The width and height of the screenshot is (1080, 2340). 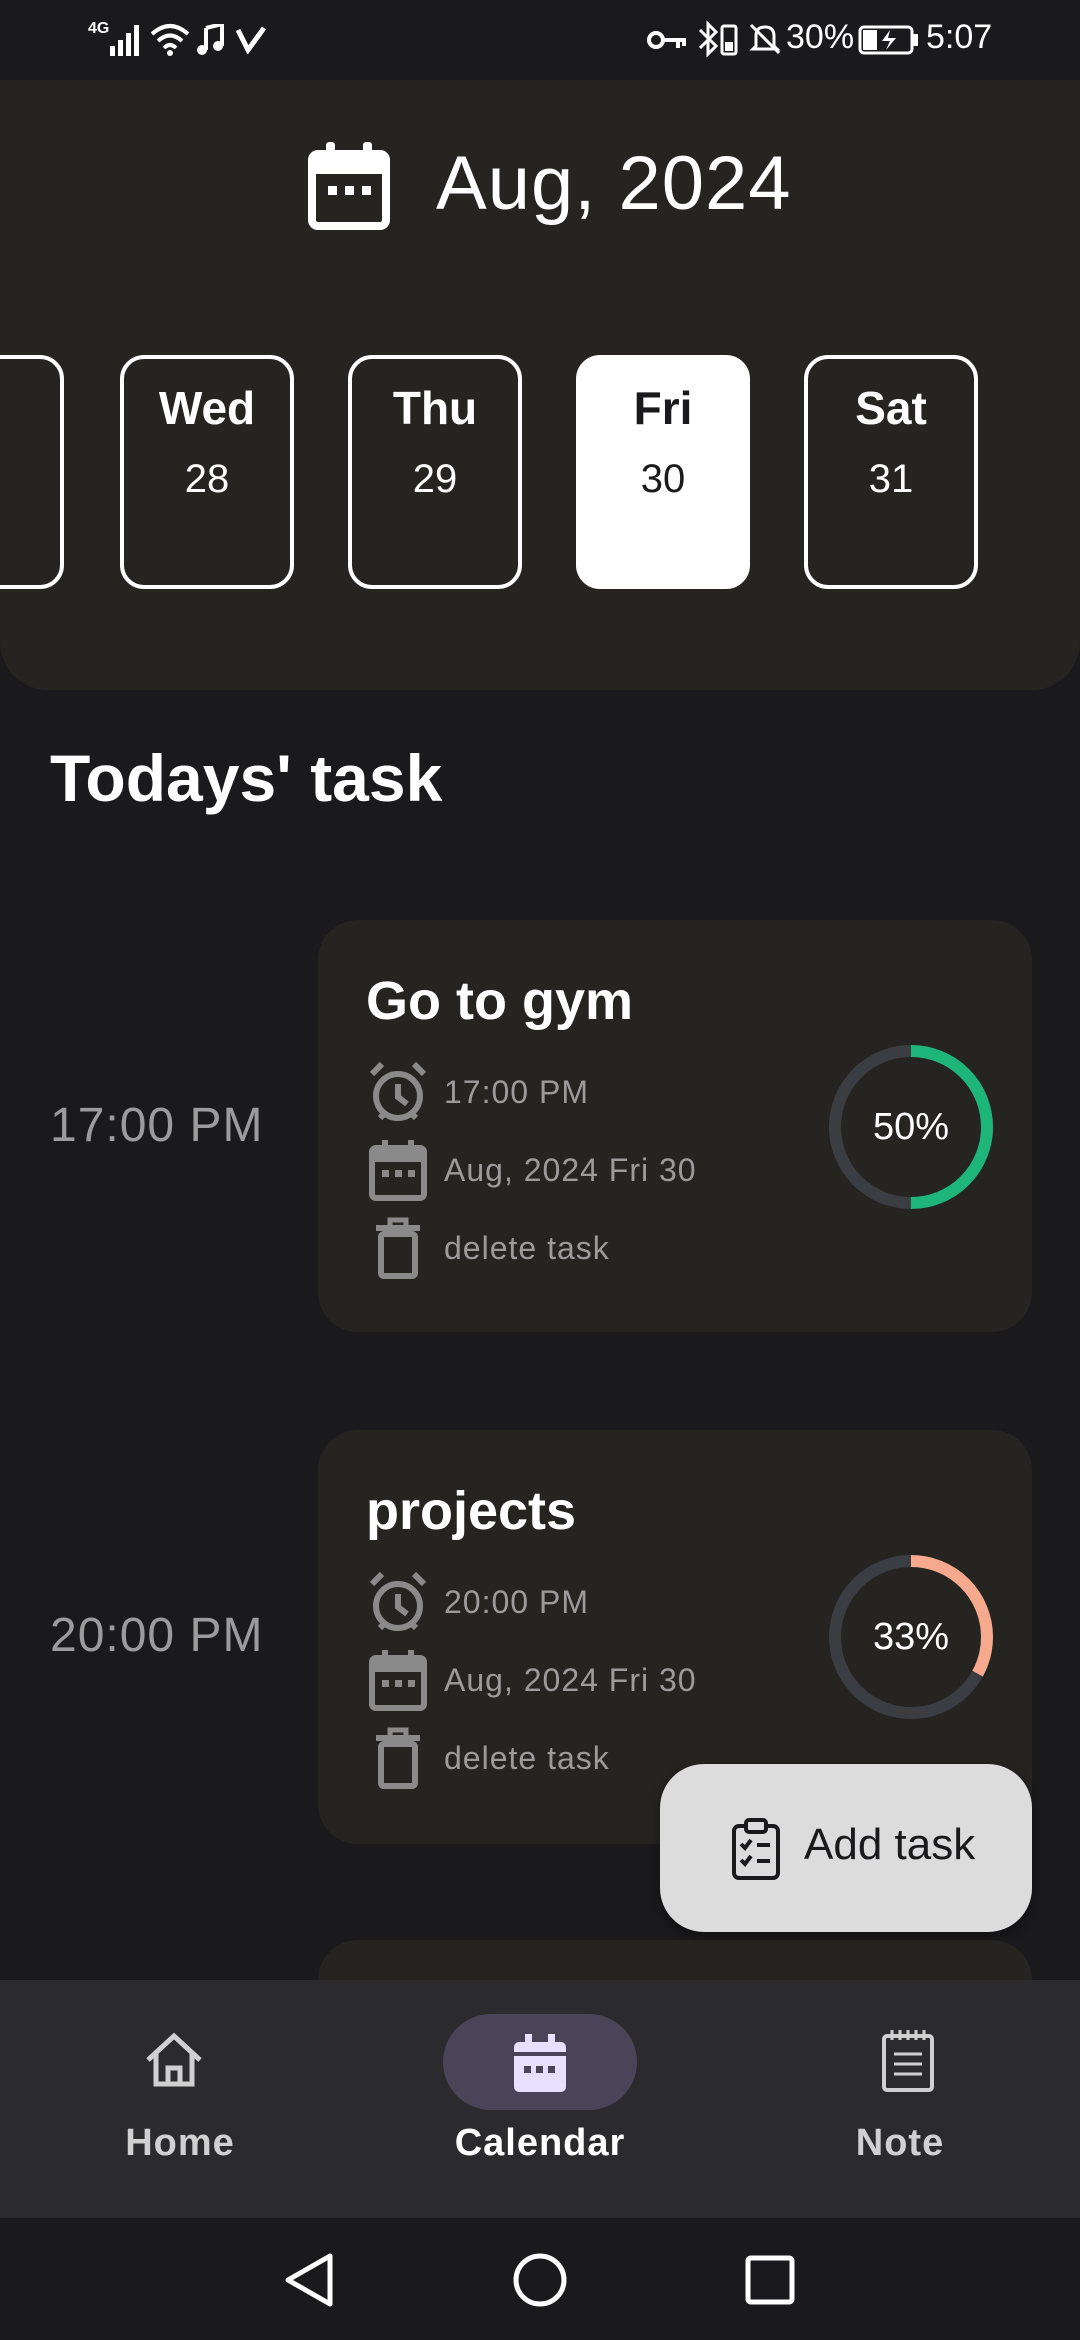 I want to click on home-icon, so click(x=174, y=2059).